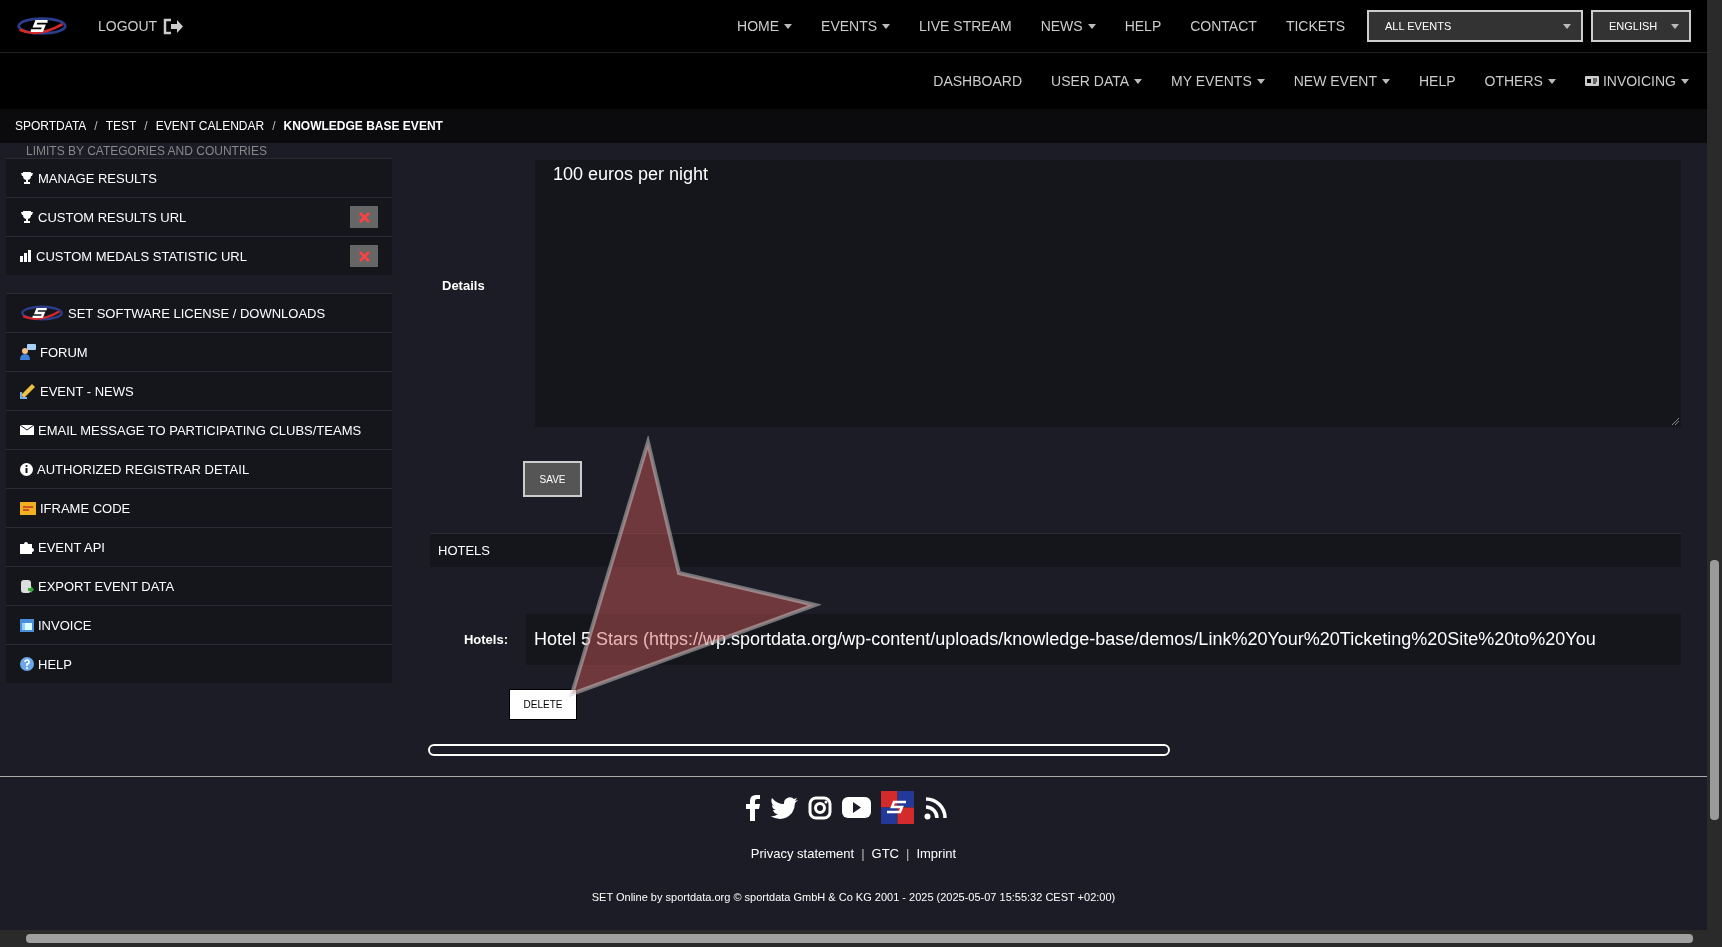 The height and width of the screenshot is (947, 1722). Describe the element at coordinates (27, 664) in the screenshot. I see `help-icon` at that location.